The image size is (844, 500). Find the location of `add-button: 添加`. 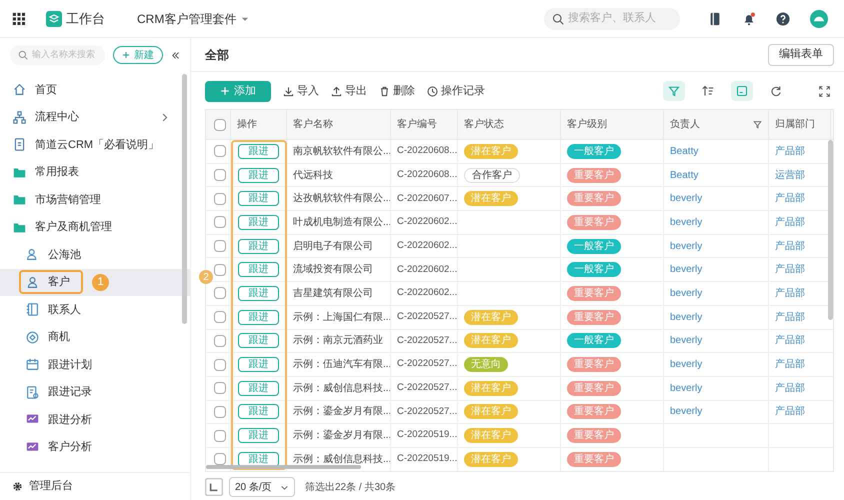

add-button: 添加 is located at coordinates (238, 91).